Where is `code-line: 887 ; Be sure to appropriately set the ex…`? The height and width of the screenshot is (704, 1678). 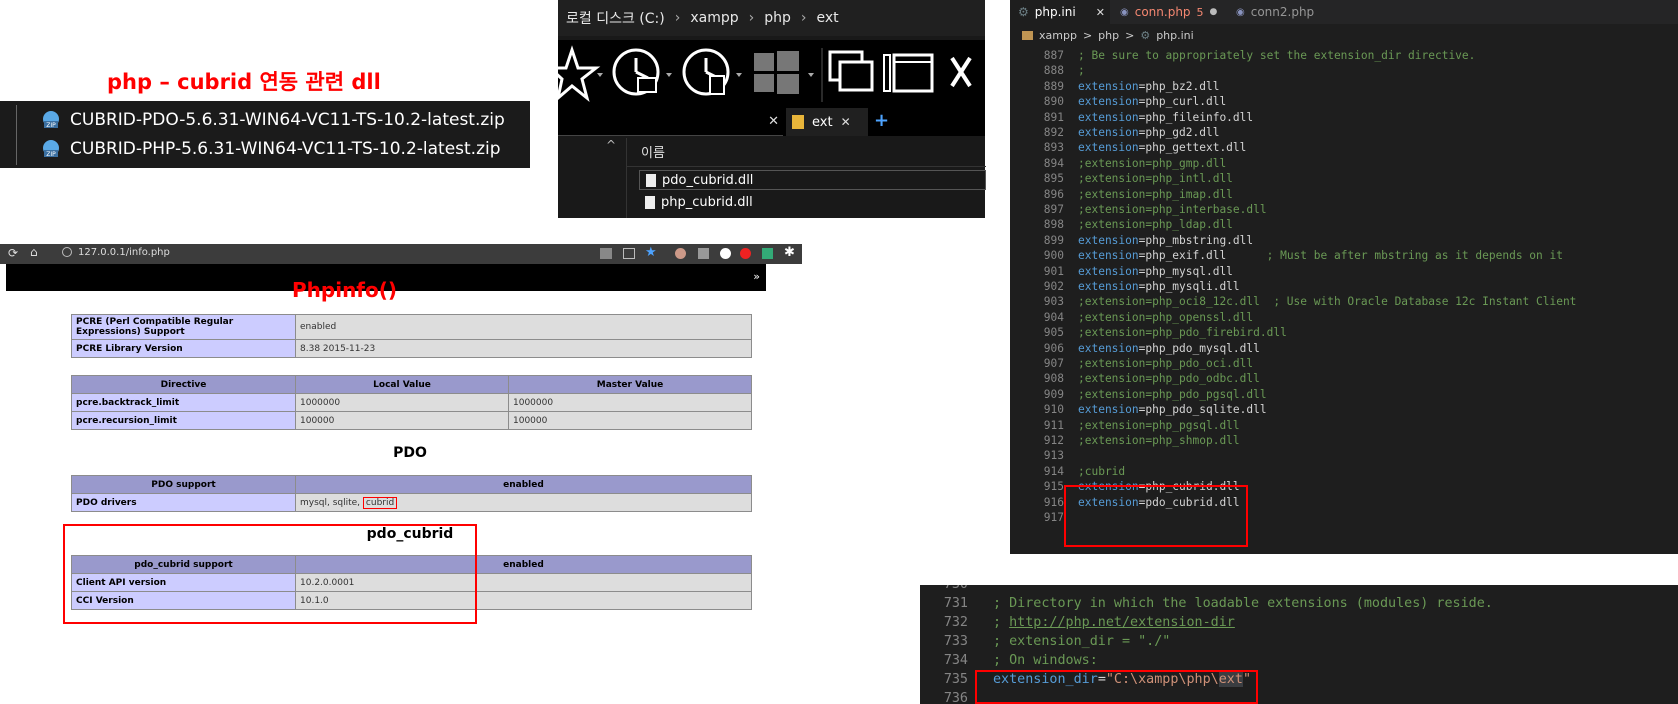
code-line: 887 ; Be sure to appropriately set the ex… is located at coordinates (1344, 56).